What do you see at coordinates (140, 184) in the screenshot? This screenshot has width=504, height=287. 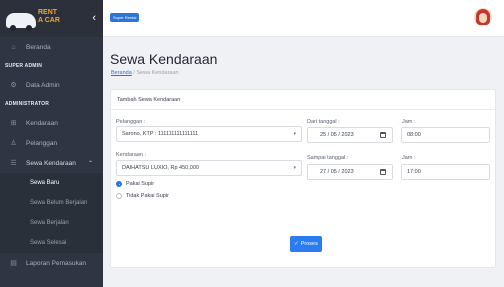 I see `radio-pakai-supir-label: Pakai Supir` at bounding box center [140, 184].